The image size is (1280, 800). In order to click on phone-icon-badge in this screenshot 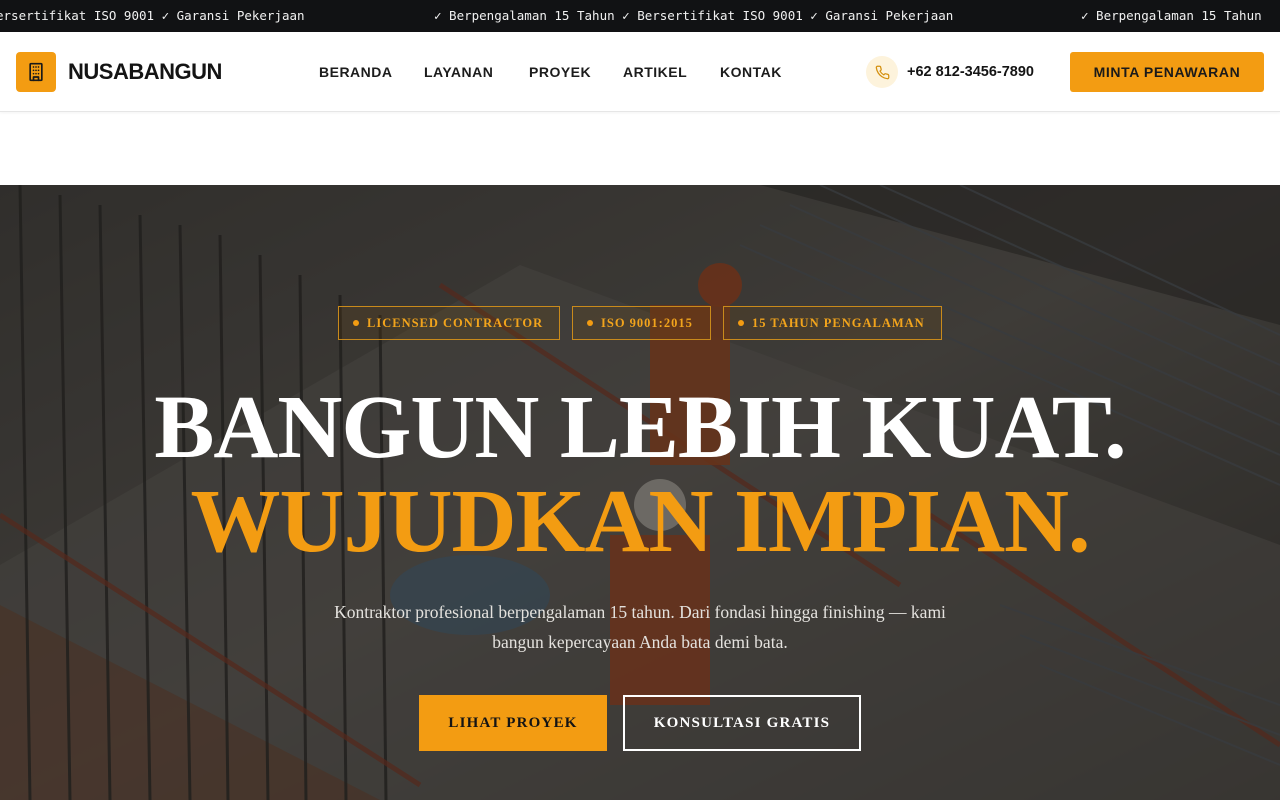, I will do `click(882, 72)`.